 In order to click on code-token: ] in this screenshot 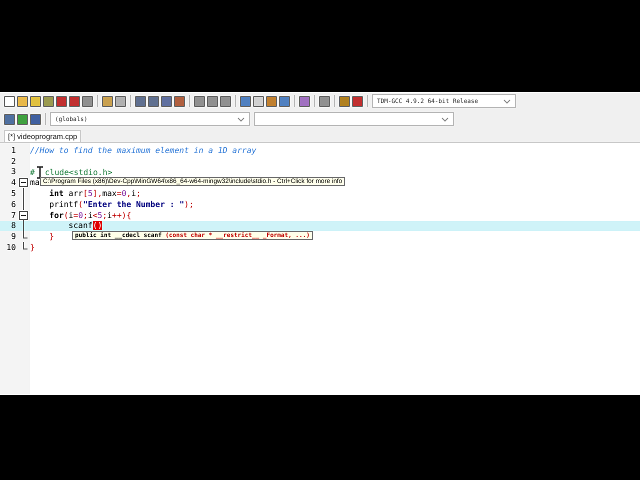, I will do `click(95, 193)`.